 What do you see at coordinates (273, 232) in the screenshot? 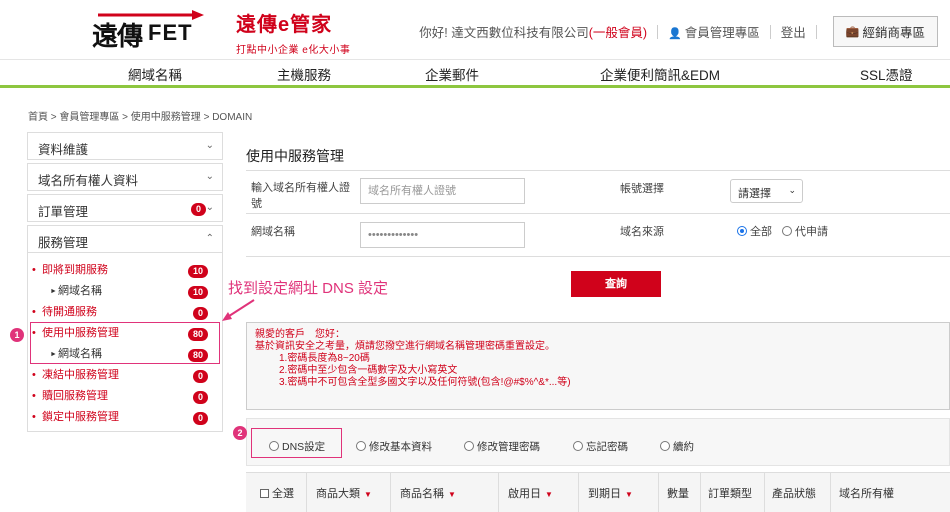
I see `domain-label: 網域名稱` at bounding box center [273, 232].